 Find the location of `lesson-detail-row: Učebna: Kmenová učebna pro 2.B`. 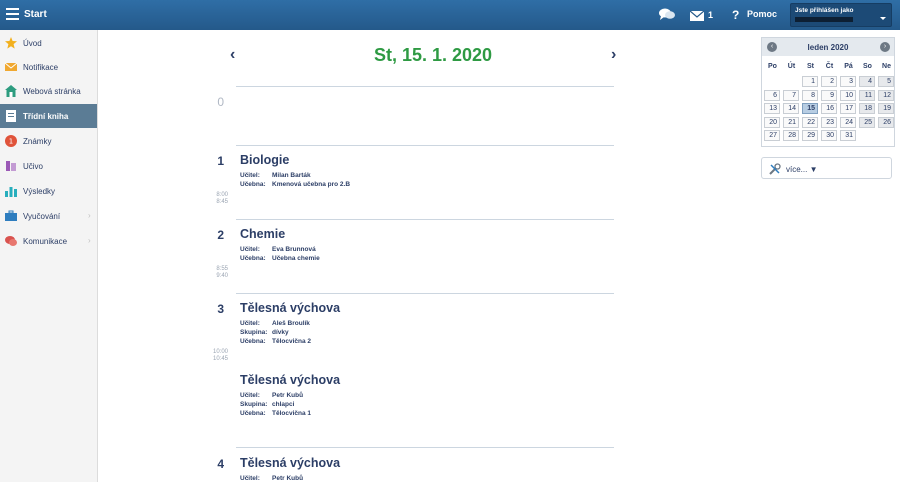

lesson-detail-row: Učebna: Kmenová učebna pro 2.B is located at coordinates (295, 184).